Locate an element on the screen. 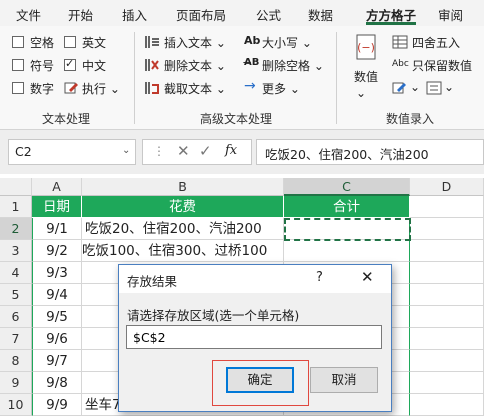 This screenshot has height=416, width=484. confirm-icon: ✓ is located at coordinates (205, 151).